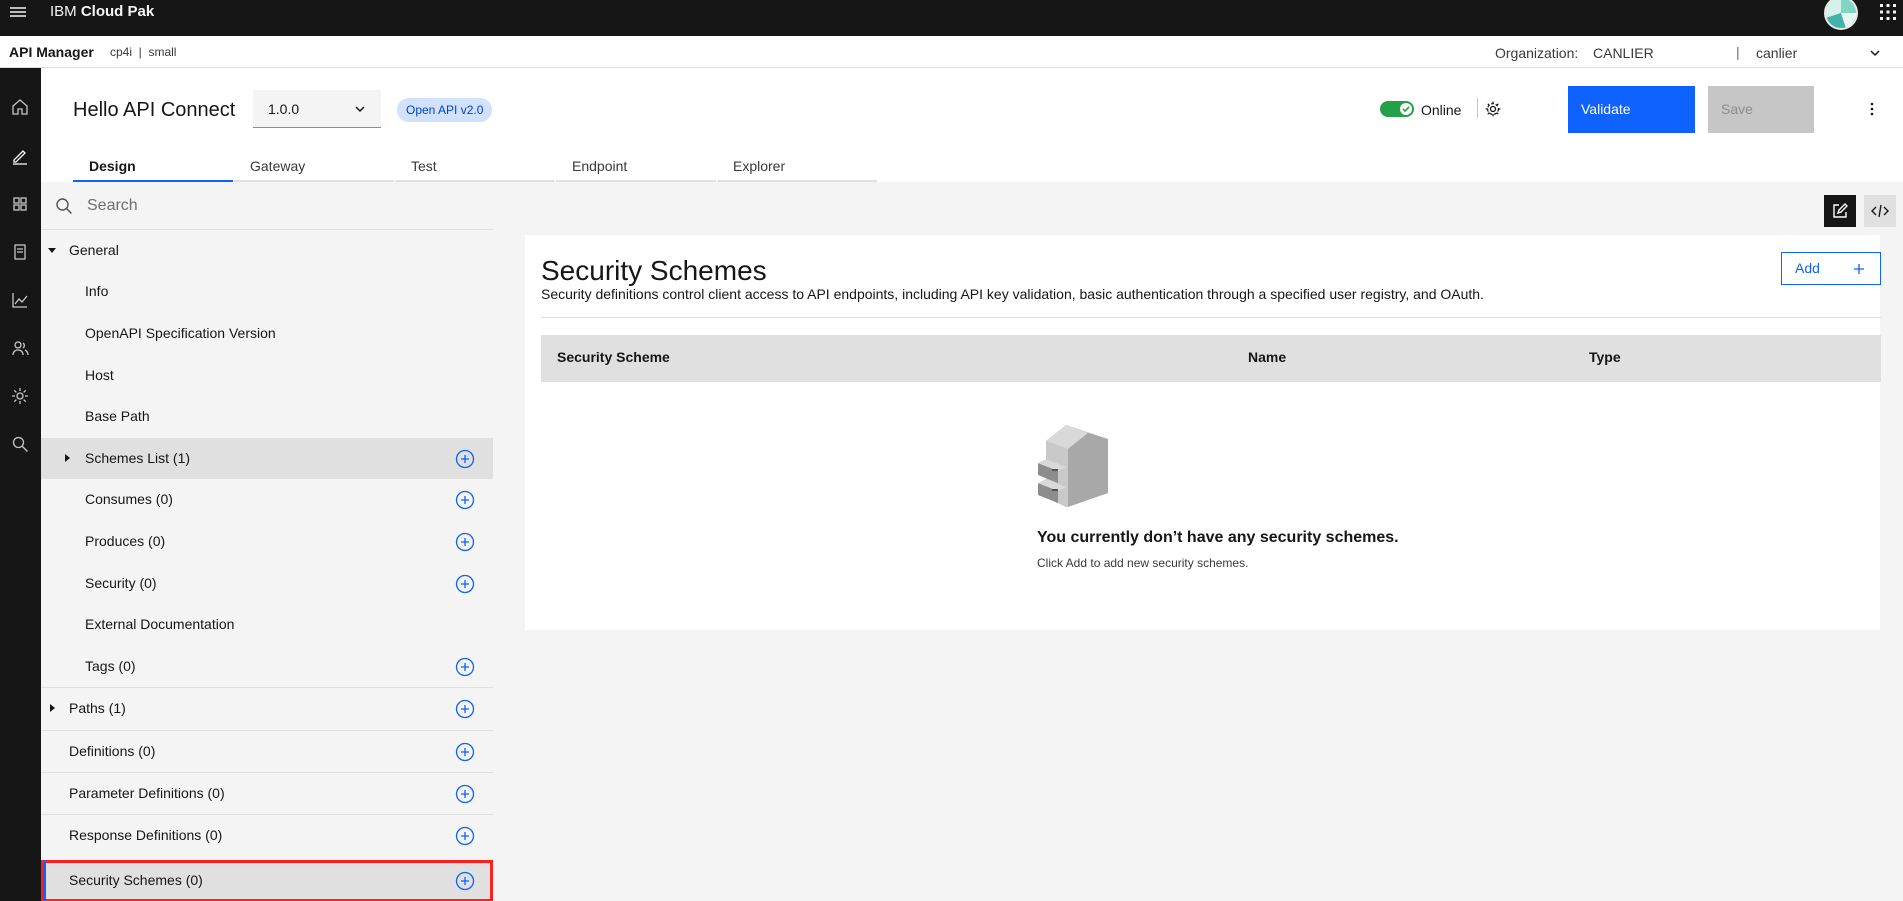  Describe the element at coordinates (117, 416) in the screenshot. I see `nav-item-label: Base Path` at that location.